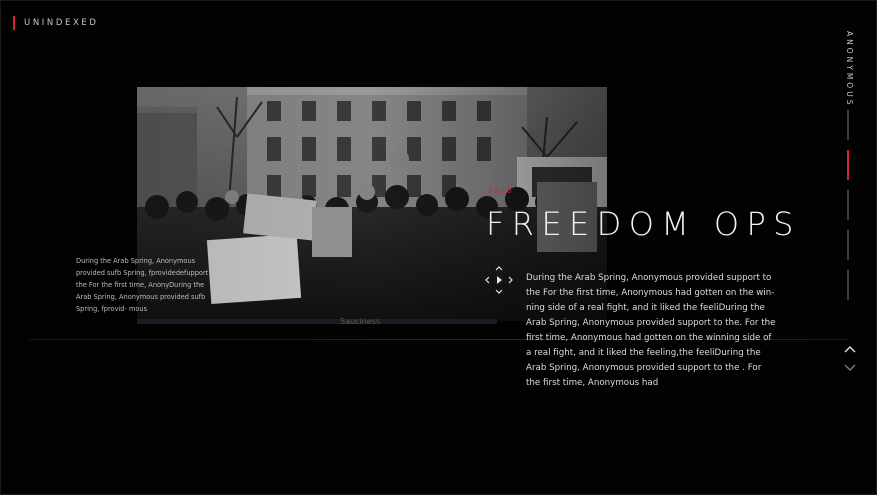 Image resolution: width=877 pixels, height=495 pixels. What do you see at coordinates (317, 321) in the screenshot?
I see `photo-caption-bar` at bounding box center [317, 321].